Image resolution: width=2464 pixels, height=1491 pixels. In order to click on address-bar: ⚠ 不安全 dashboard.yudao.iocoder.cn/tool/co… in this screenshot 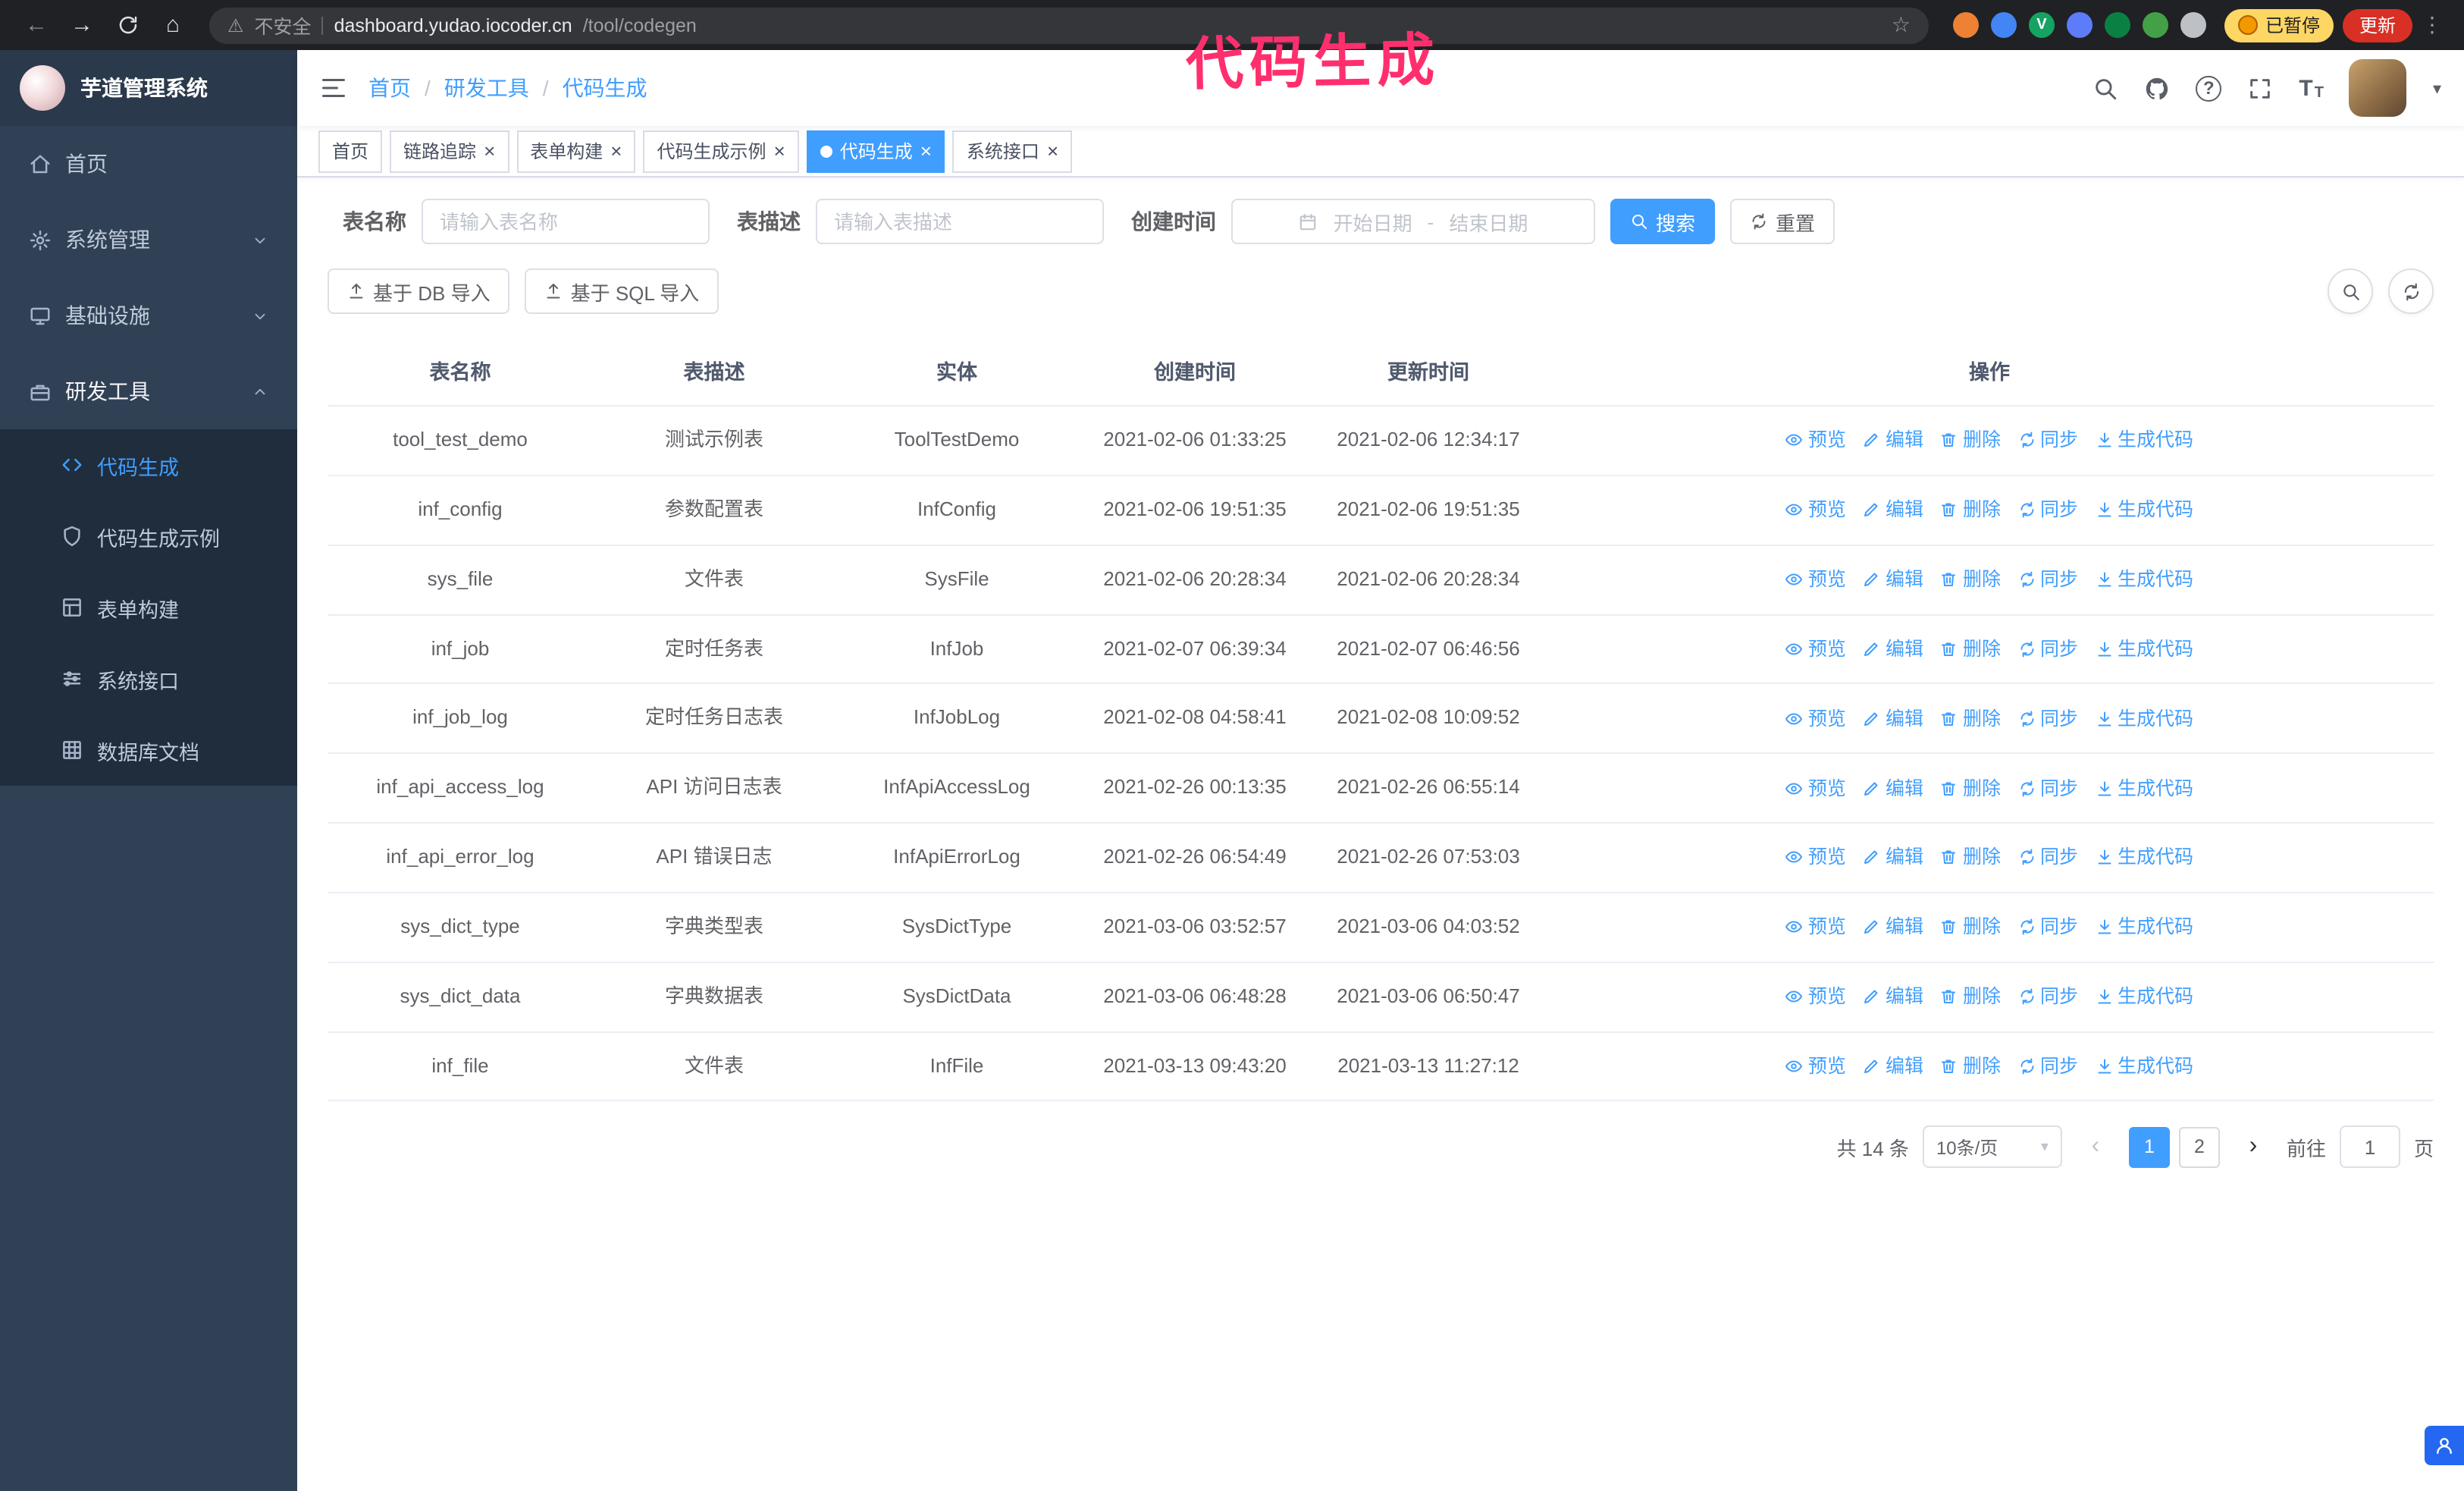, I will do `click(1069, 25)`.